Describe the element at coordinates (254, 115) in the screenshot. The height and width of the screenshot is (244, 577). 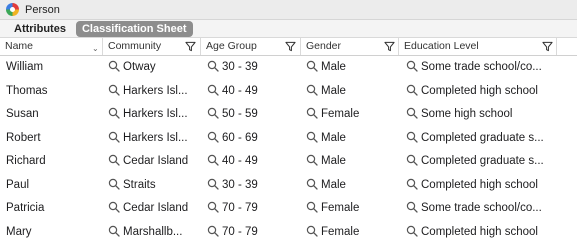
I see `cell-age-group: 50 - 59` at that location.